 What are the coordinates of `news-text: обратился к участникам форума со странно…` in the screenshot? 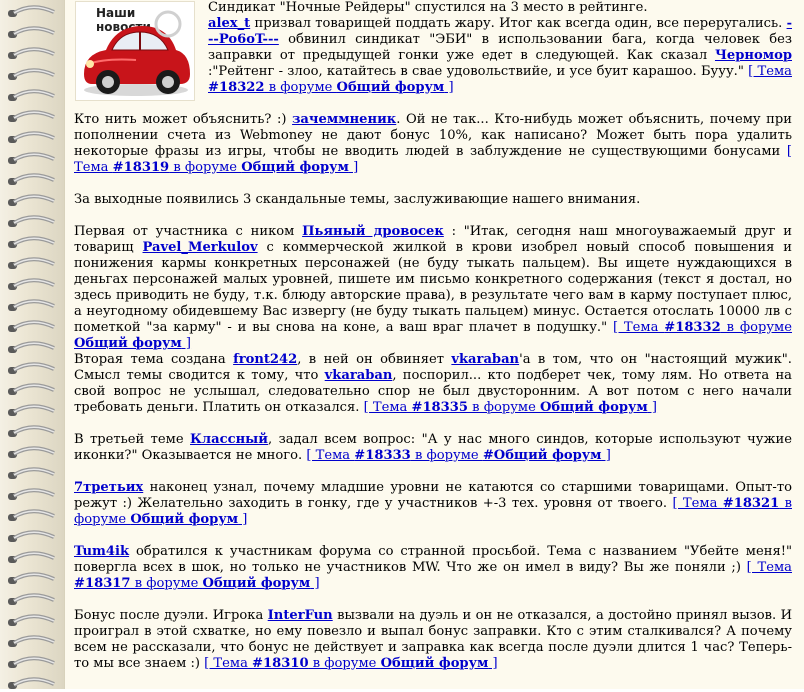 It's located at (433, 559).